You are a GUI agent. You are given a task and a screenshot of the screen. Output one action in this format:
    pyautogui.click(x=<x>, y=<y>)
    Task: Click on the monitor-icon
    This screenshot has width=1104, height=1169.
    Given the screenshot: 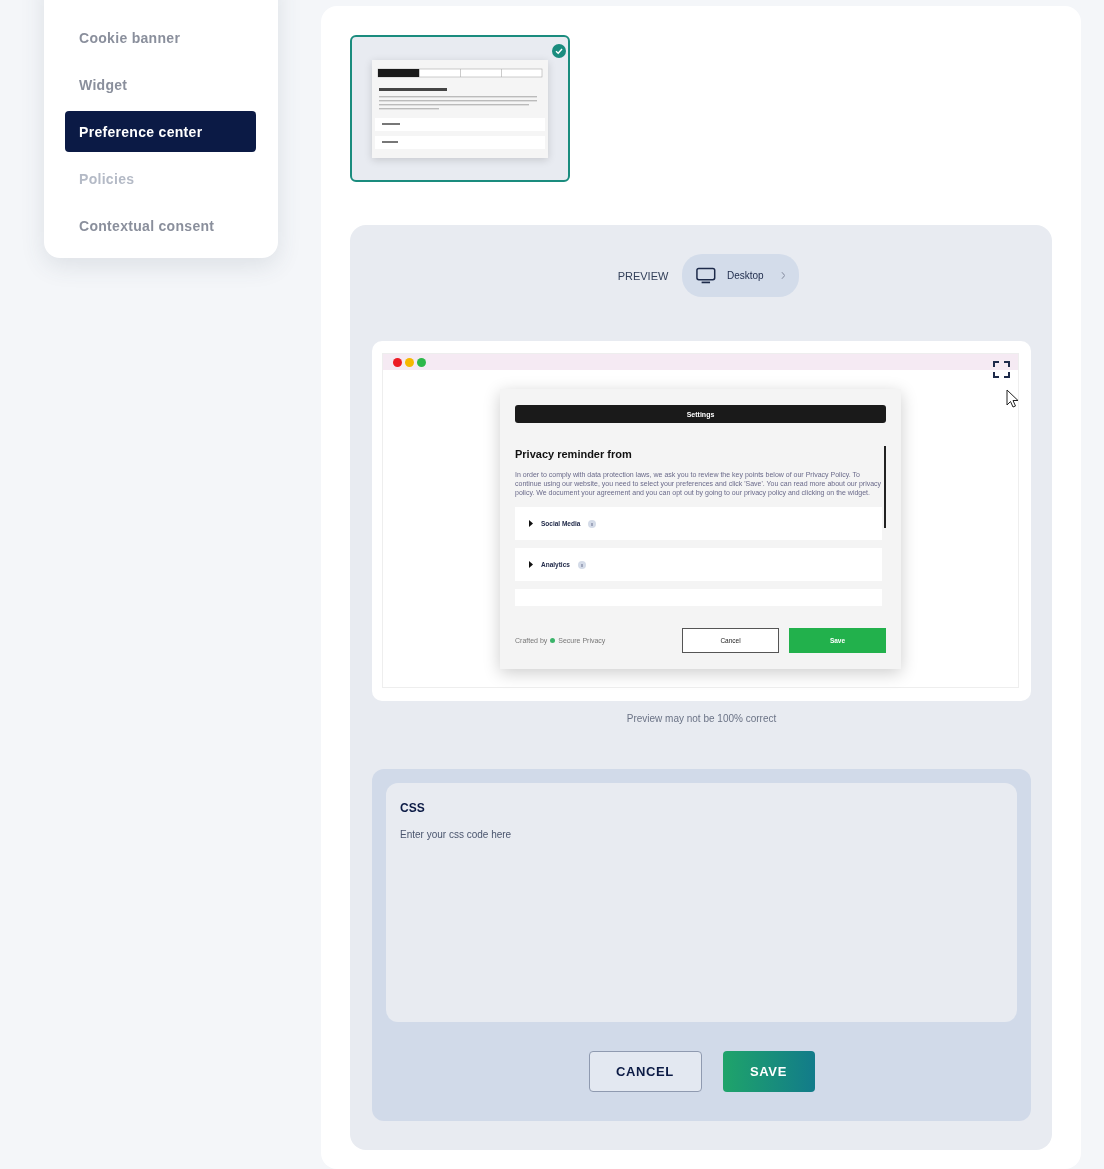 What is the action you would take?
    pyautogui.click(x=706, y=275)
    